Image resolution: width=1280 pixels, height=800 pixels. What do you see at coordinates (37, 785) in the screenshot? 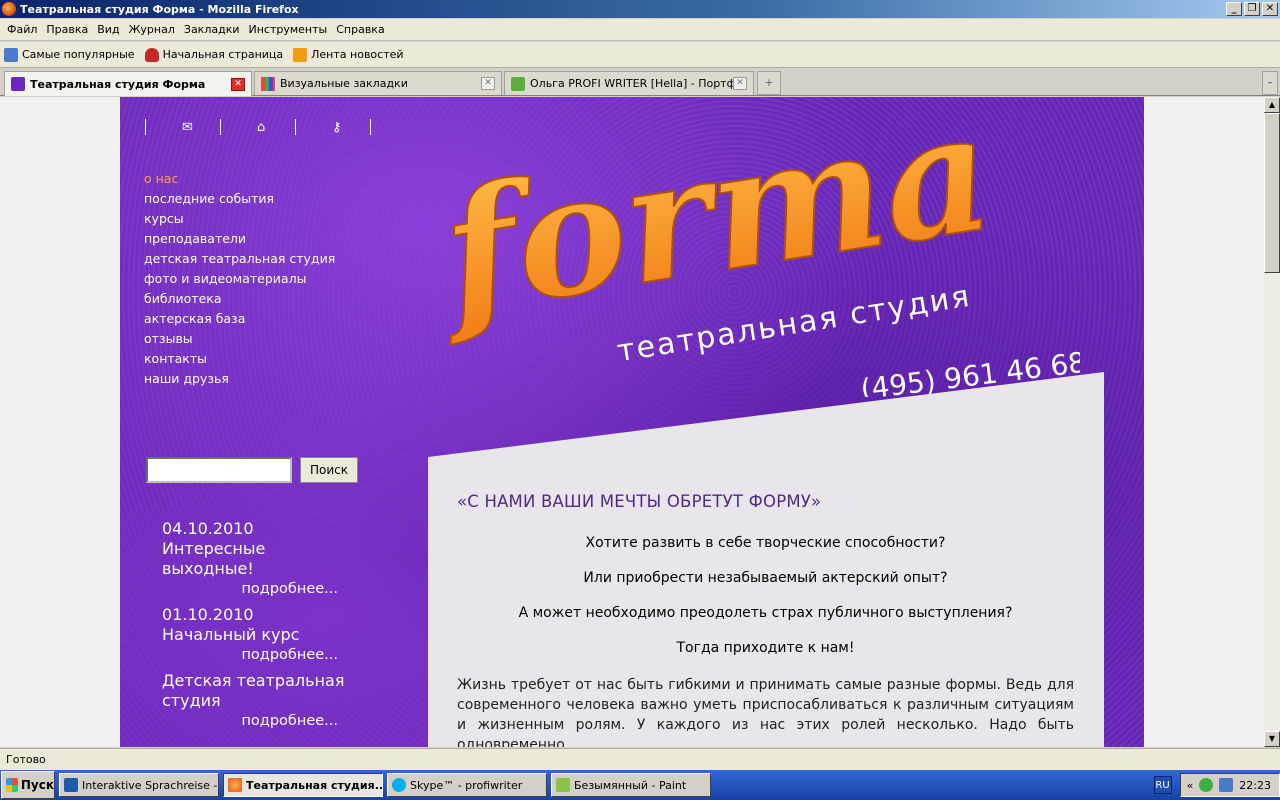
I see `start-label: Пуск` at bounding box center [37, 785].